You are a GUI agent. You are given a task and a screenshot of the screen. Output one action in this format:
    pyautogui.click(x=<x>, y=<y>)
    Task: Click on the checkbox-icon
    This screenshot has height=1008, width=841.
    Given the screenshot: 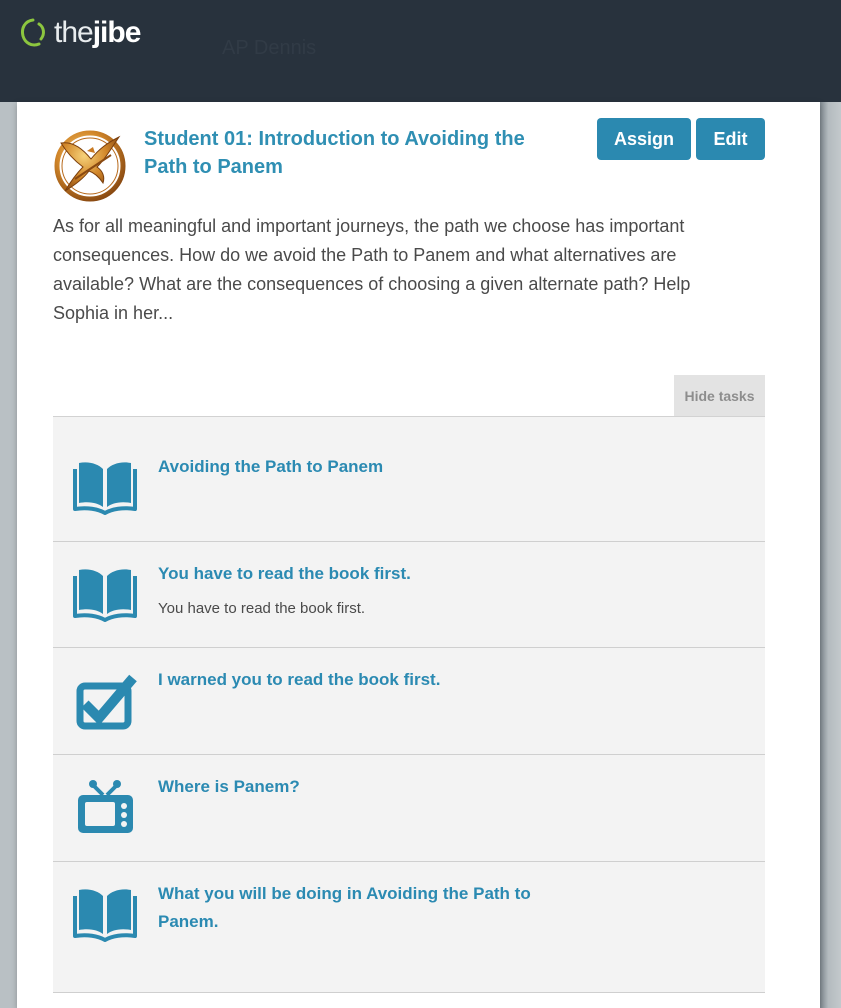 What is the action you would take?
    pyautogui.click(x=106, y=702)
    